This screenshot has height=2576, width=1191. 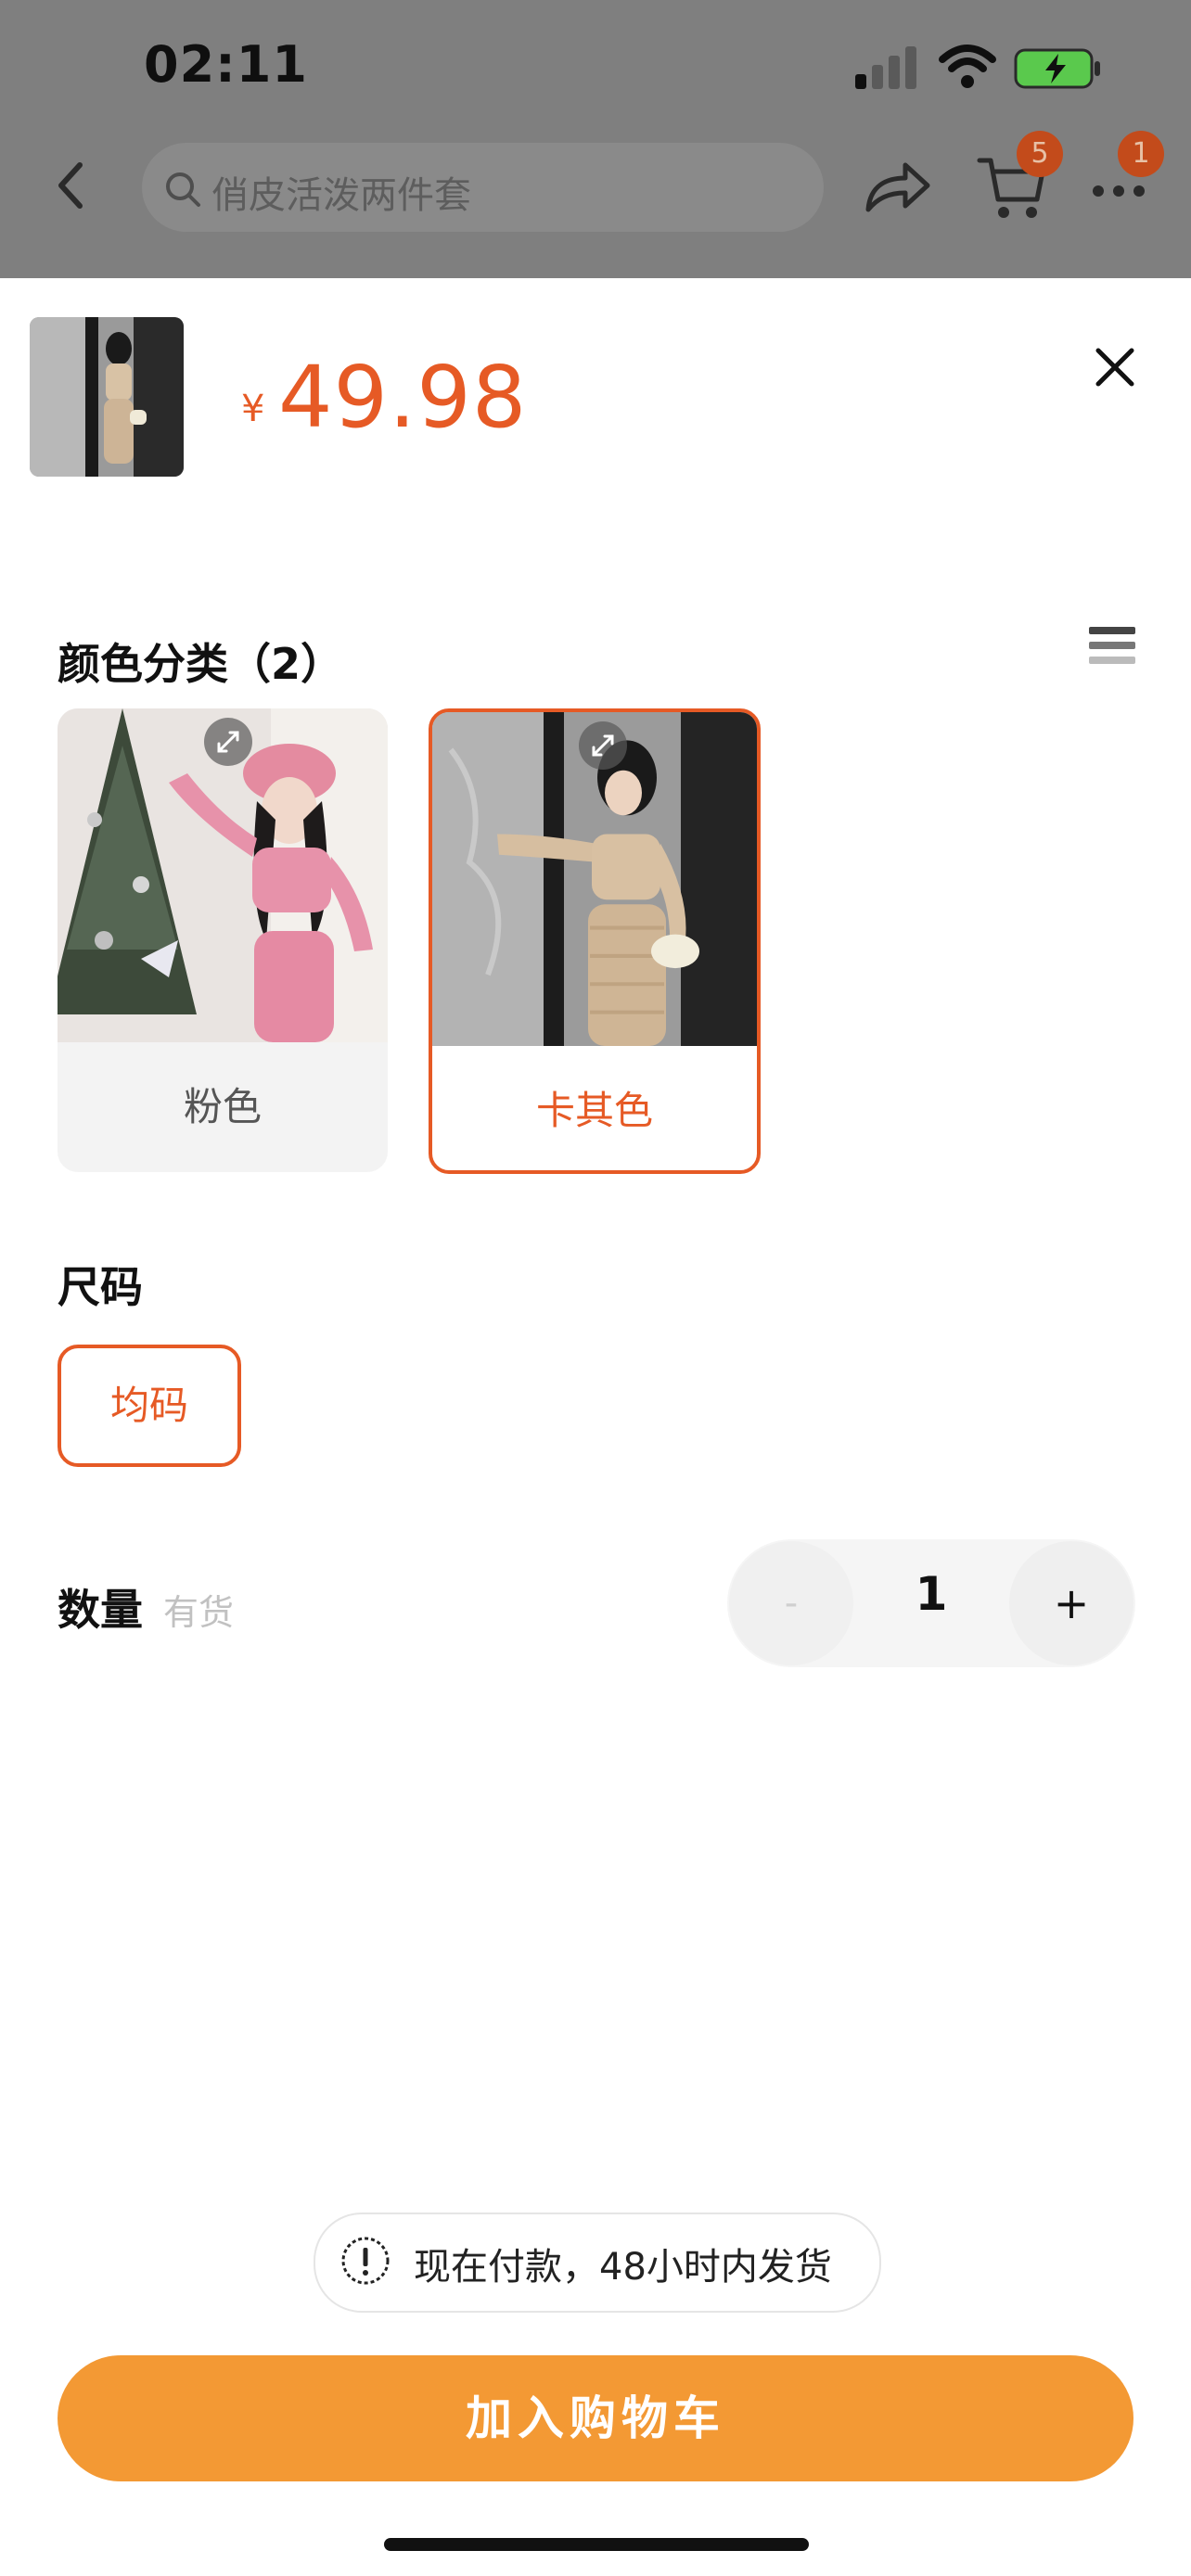 I want to click on product-thumbnail, so click(x=107, y=397).